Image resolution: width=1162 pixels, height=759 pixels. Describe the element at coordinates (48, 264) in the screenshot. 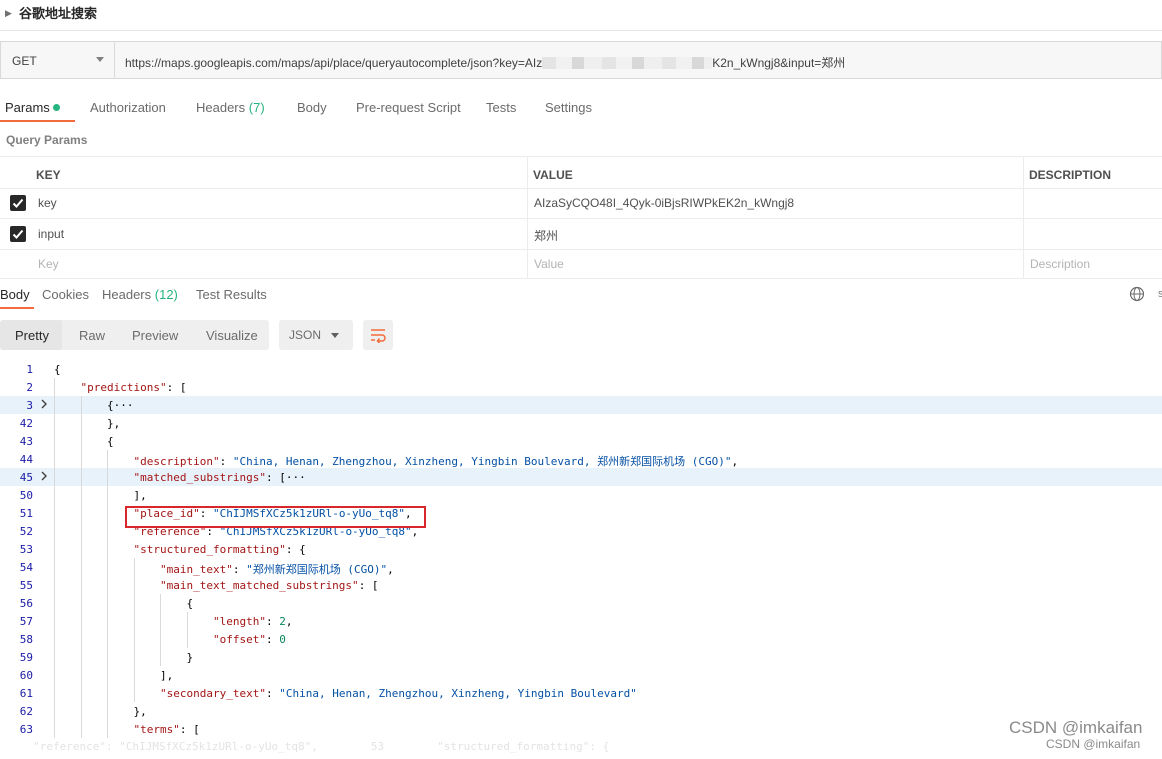

I see `new-key-input: Key` at that location.